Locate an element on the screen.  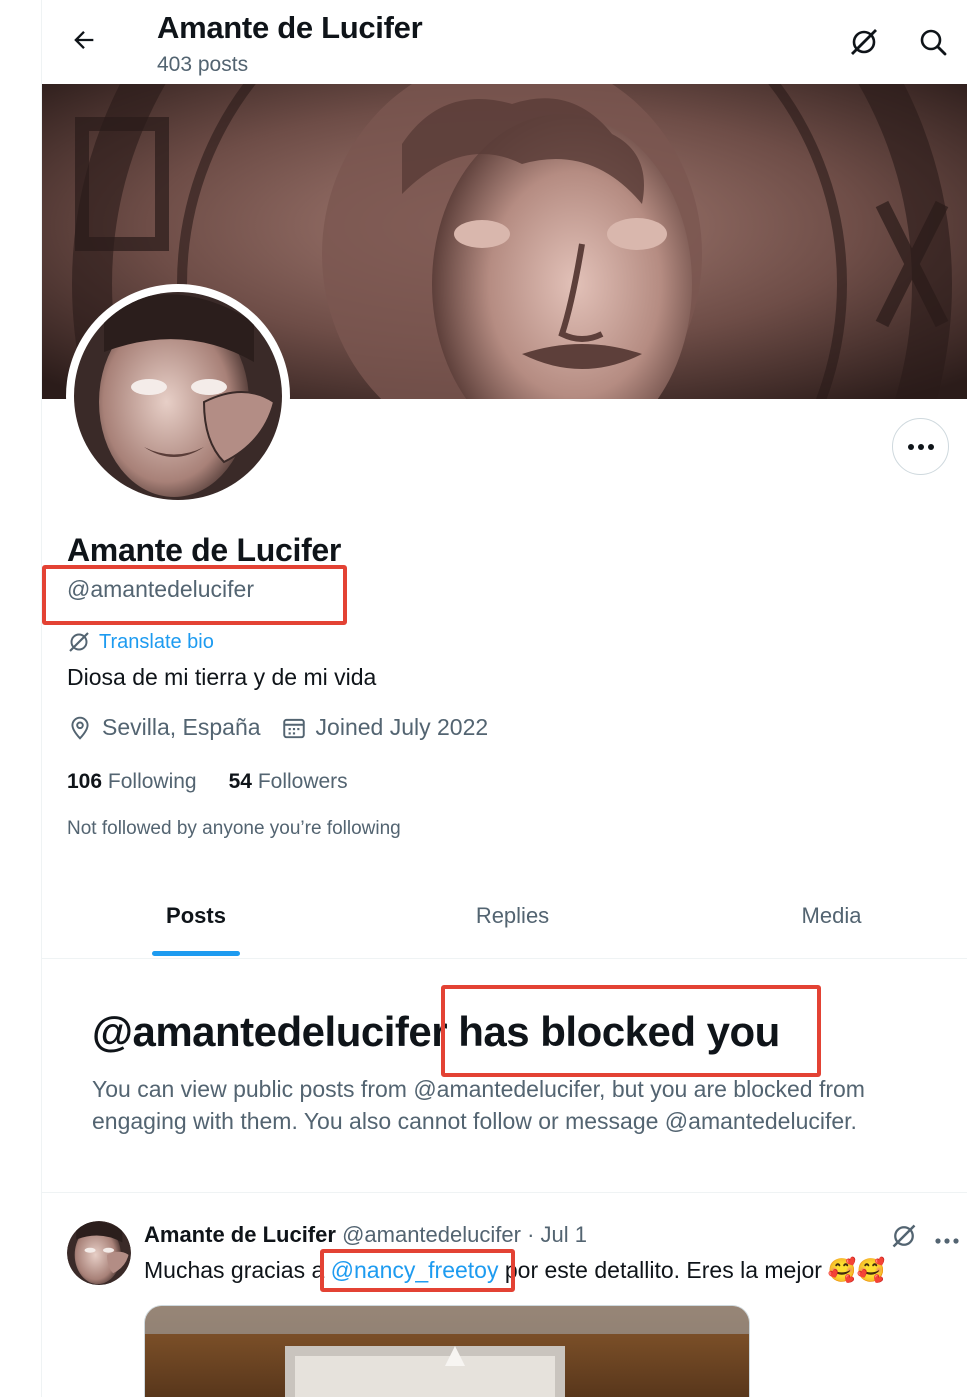
back-button is located at coordinates (84, 40).